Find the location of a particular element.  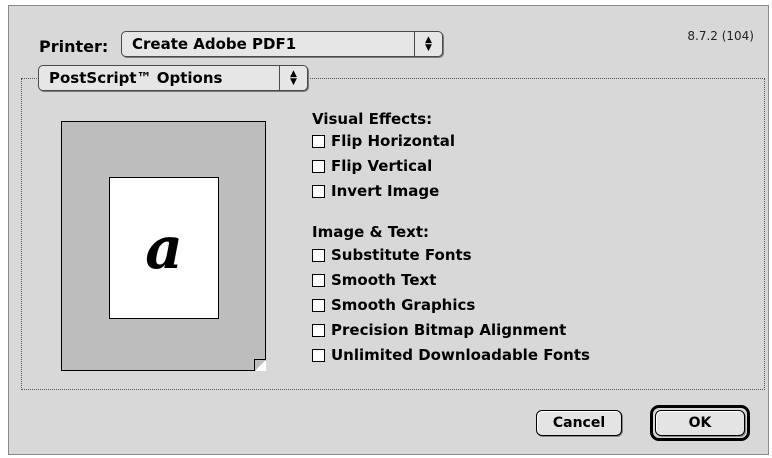

preview-glyph: a is located at coordinates (164, 248).